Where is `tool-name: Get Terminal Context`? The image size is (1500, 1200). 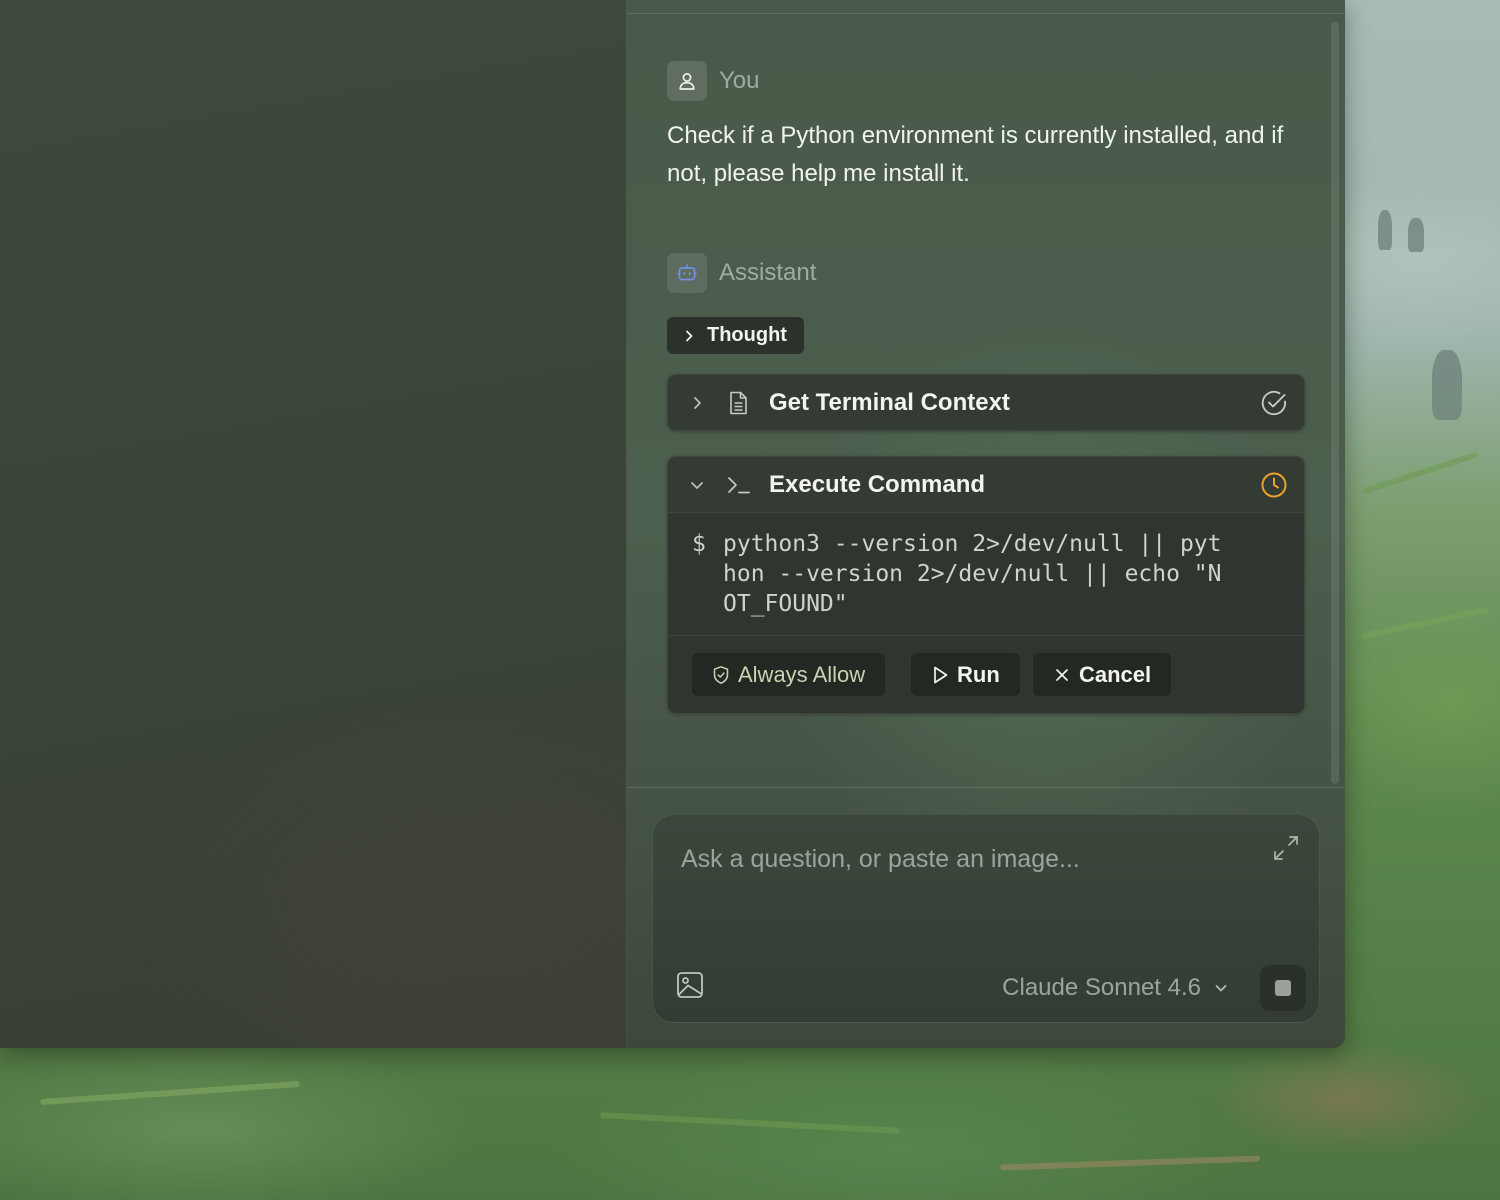 tool-name: Get Terminal Context is located at coordinates (889, 402).